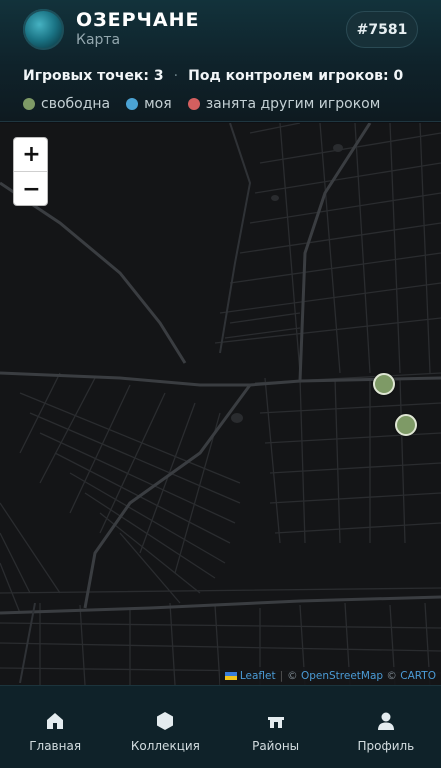 This screenshot has height=768, width=441. What do you see at coordinates (386, 721) in the screenshot?
I see `user-icon` at bounding box center [386, 721].